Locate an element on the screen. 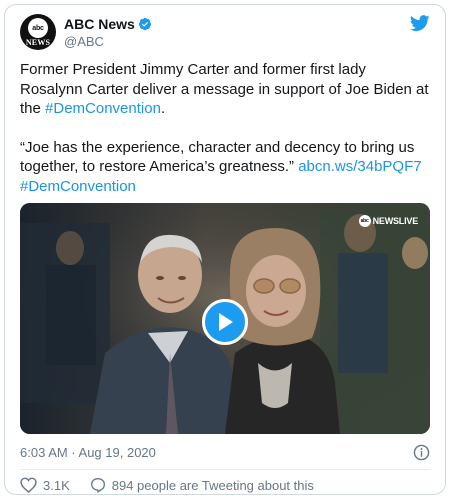 This screenshot has height=504, width=453. badge-logo: abc is located at coordinates (364, 221).